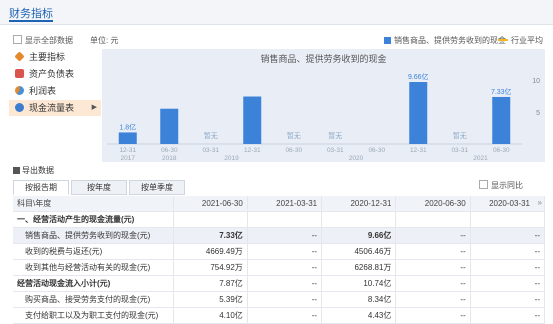 The image size is (553, 324). I want to click on panel-title: 财务指标, so click(31, 14).